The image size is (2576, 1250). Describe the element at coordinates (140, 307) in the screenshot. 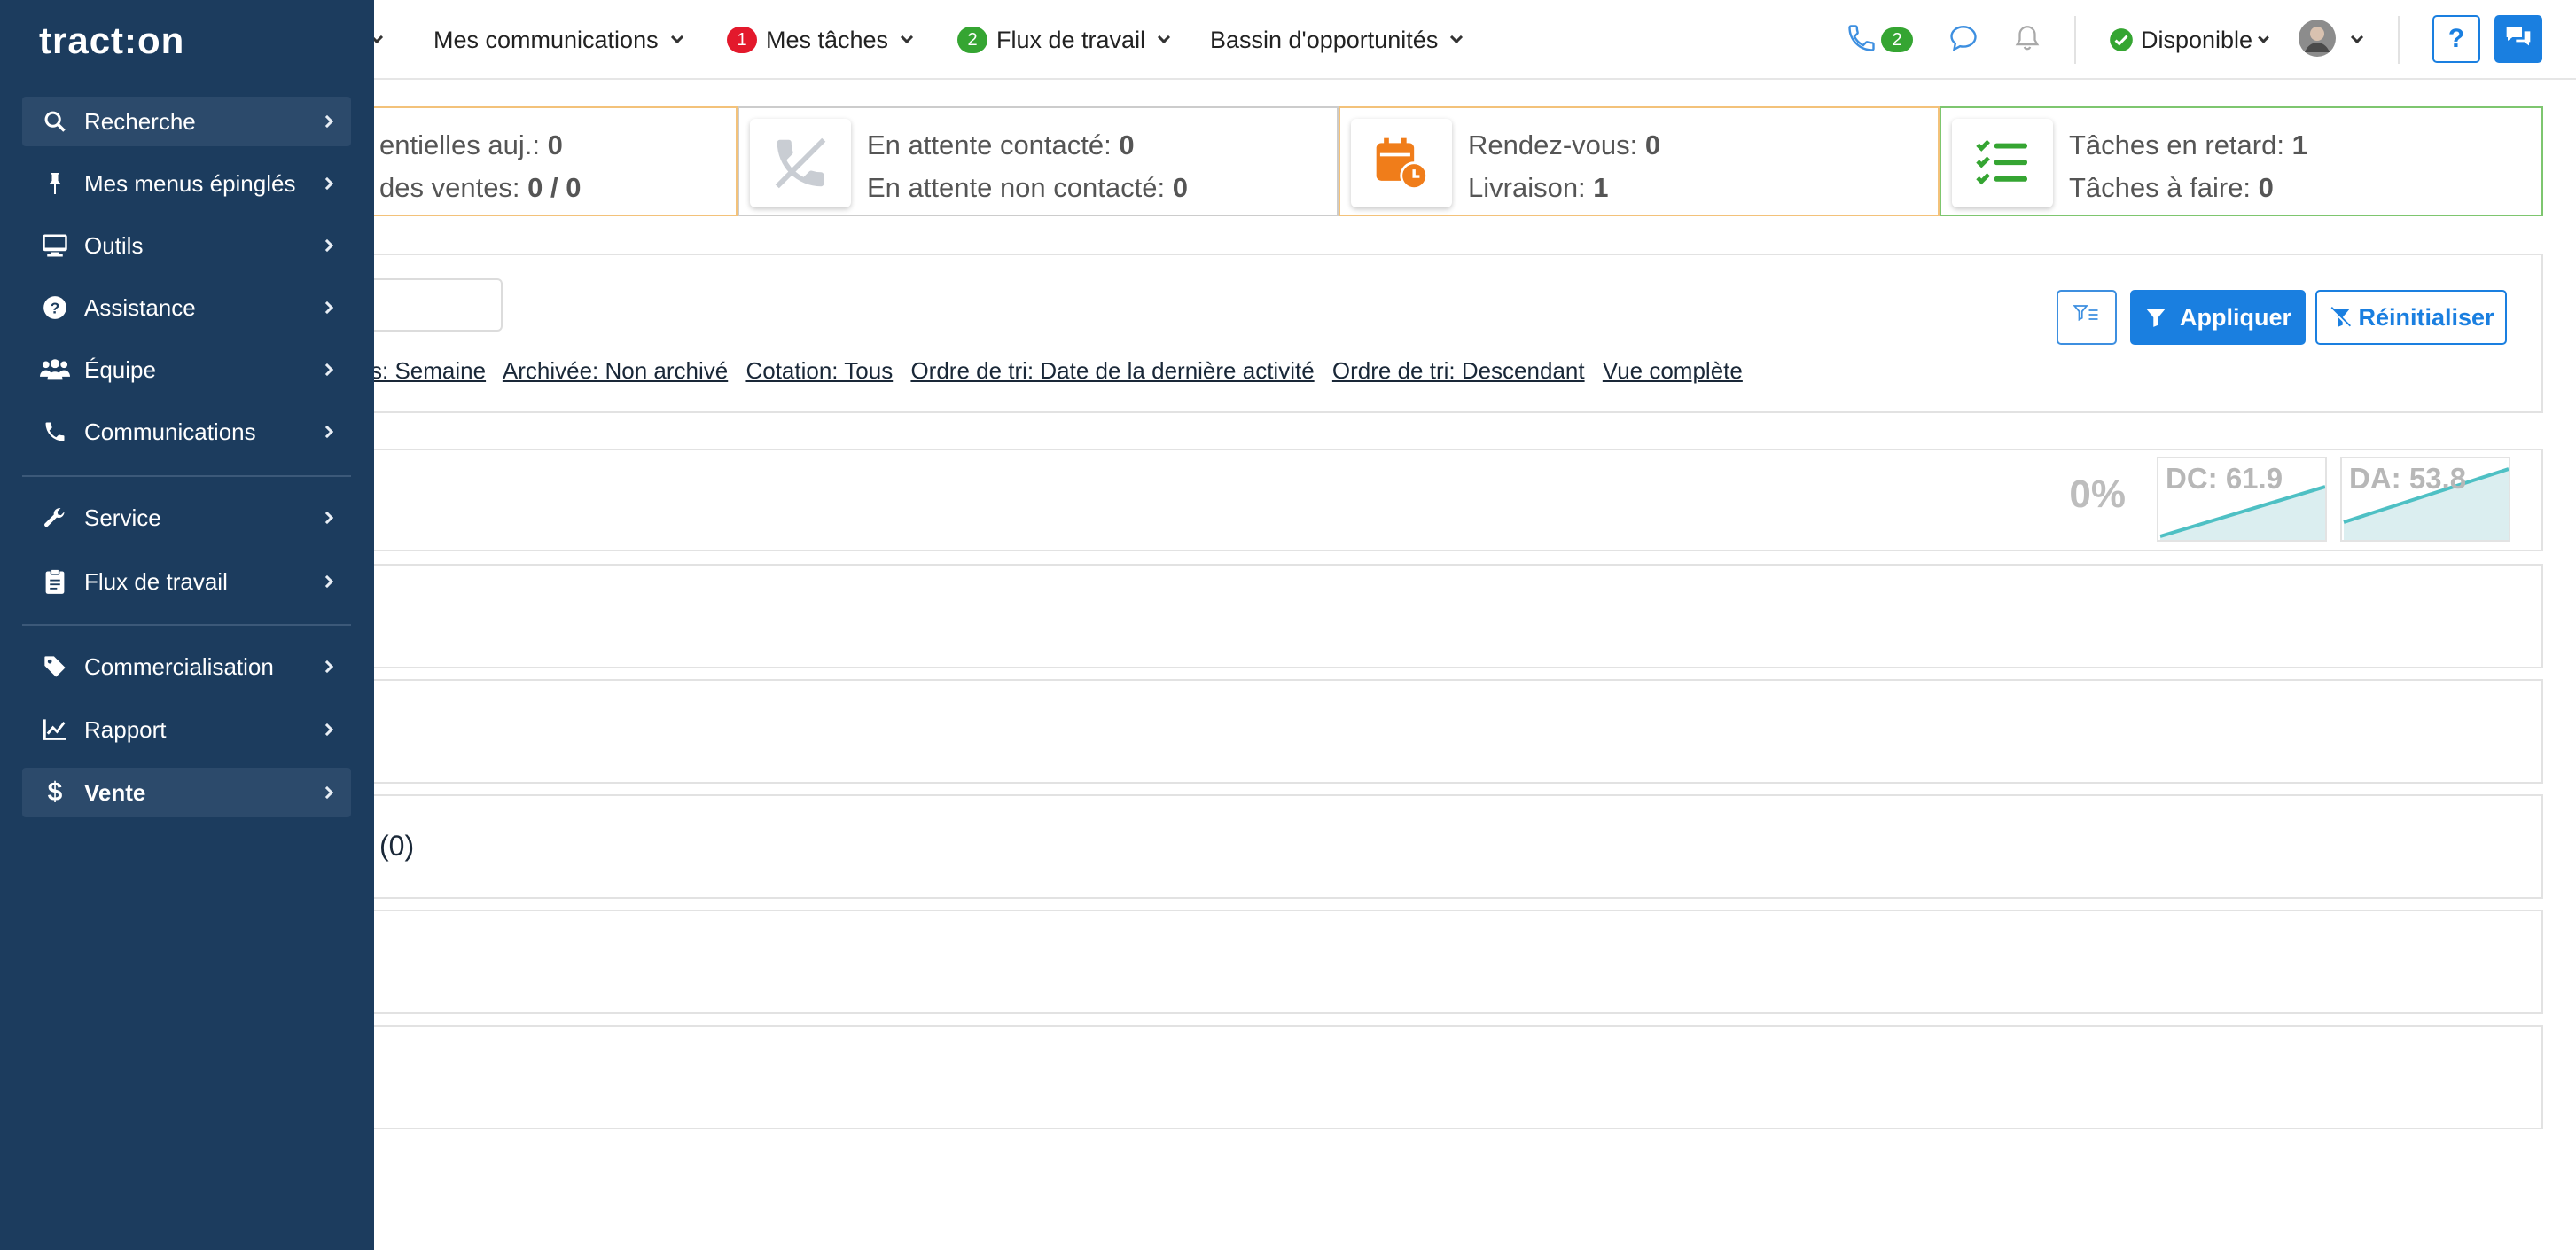

I see `sidebar-item-label: Assistance` at that location.